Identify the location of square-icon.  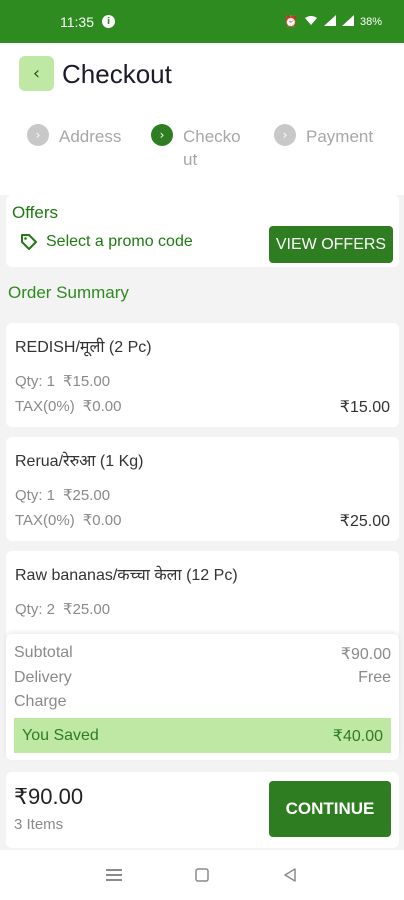
(202, 875).